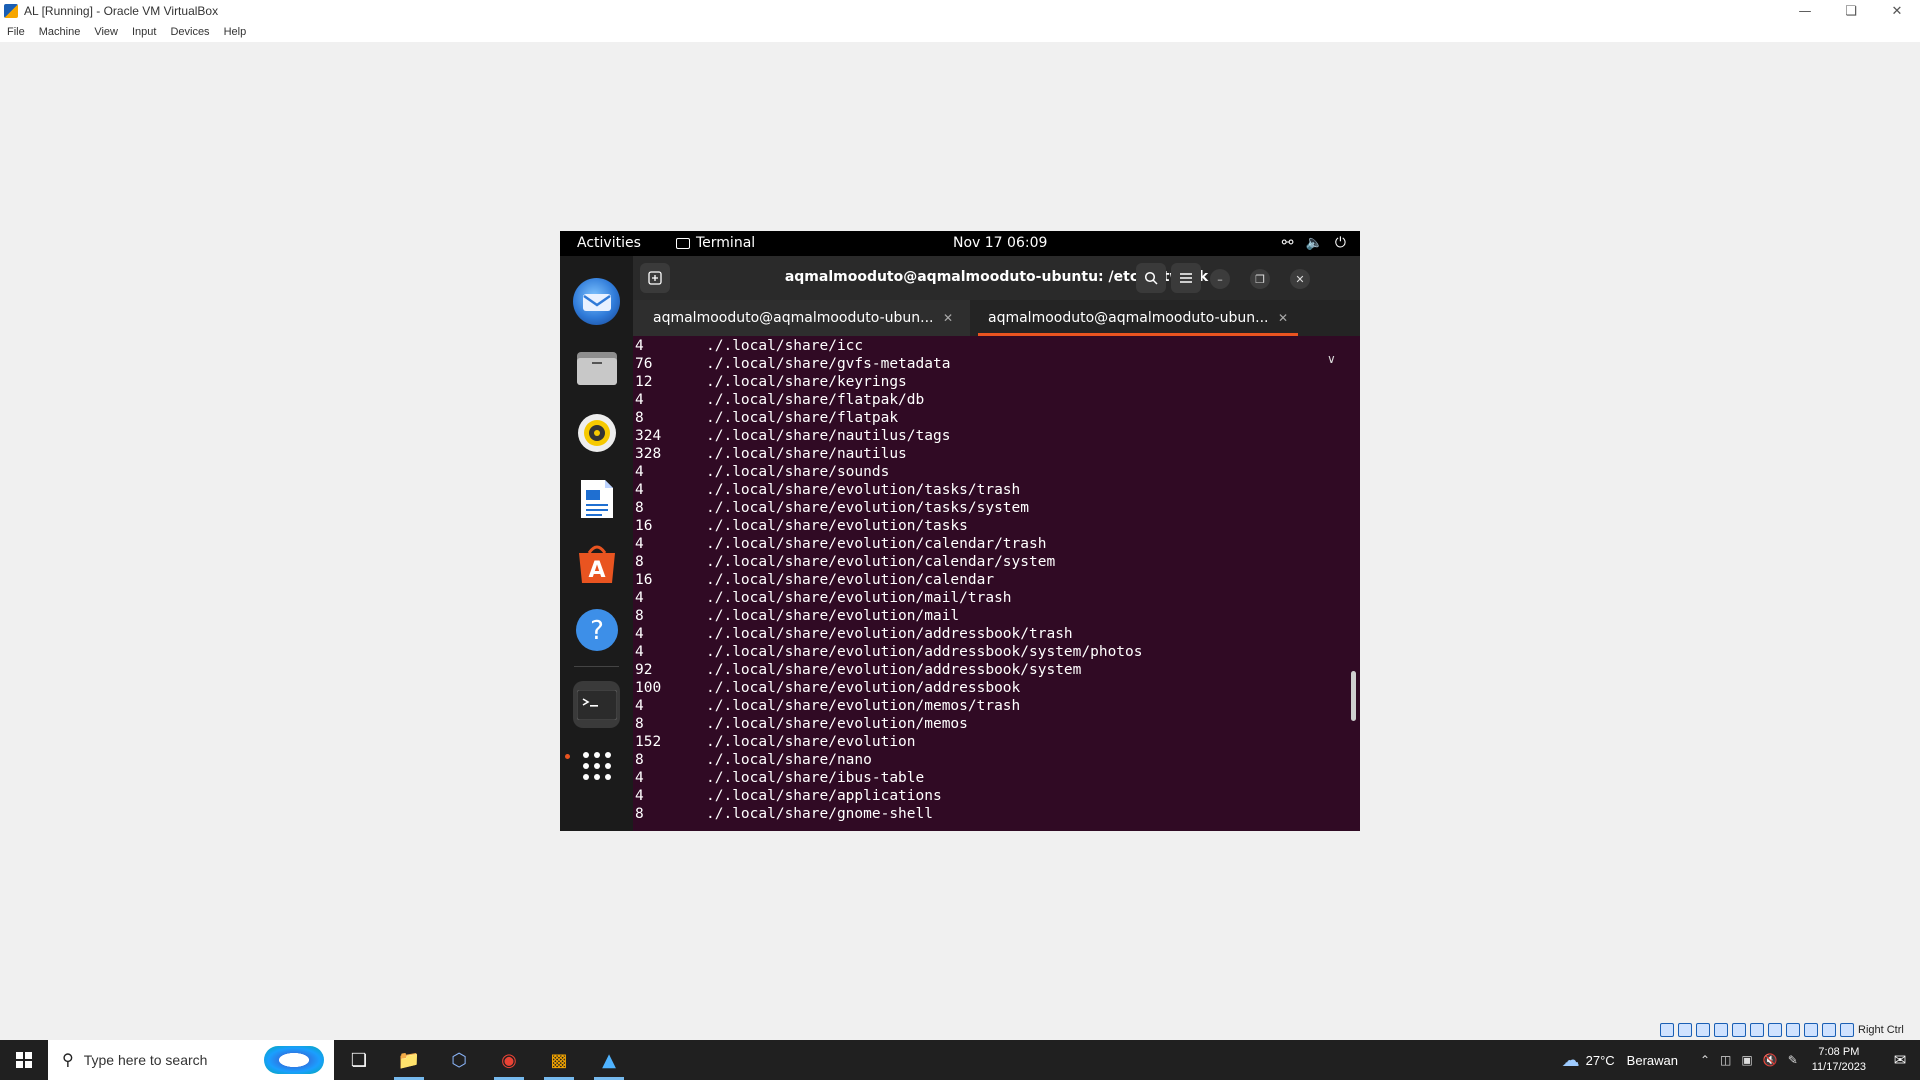 The image size is (1920, 1080). Describe the element at coordinates (60, 32) in the screenshot. I see `menu-machine: Machine` at that location.